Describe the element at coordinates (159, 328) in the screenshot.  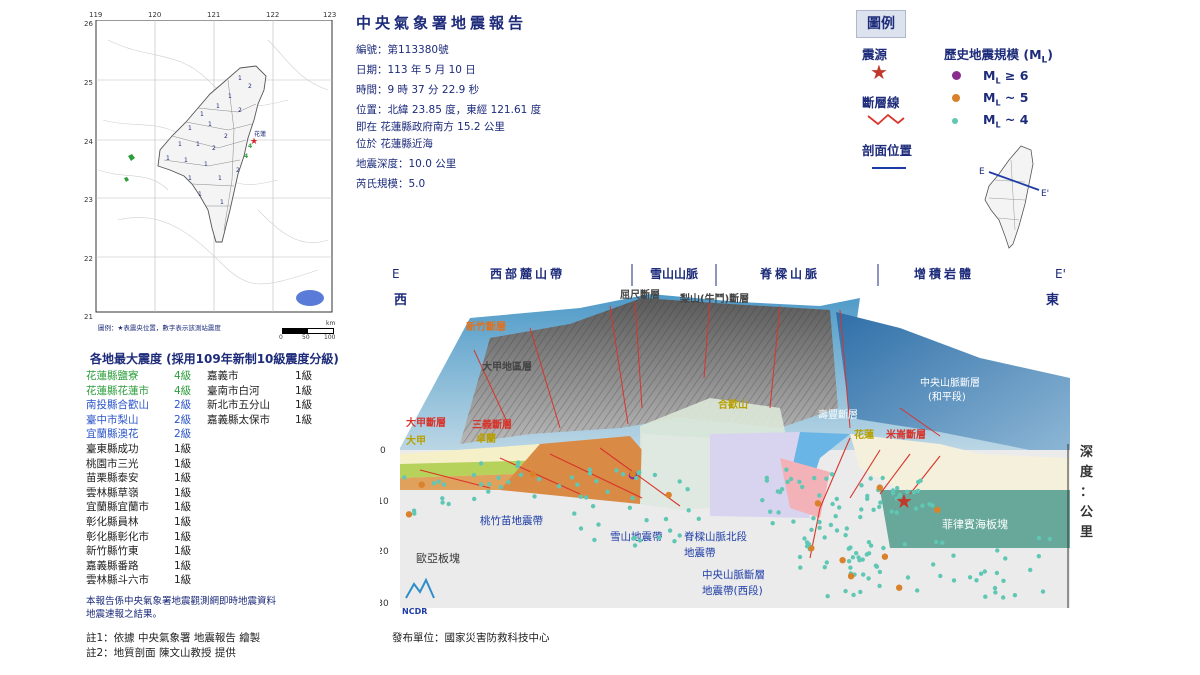
I see `map-caption: 圖例：★表震央位置，數字表示該測站震度` at that location.